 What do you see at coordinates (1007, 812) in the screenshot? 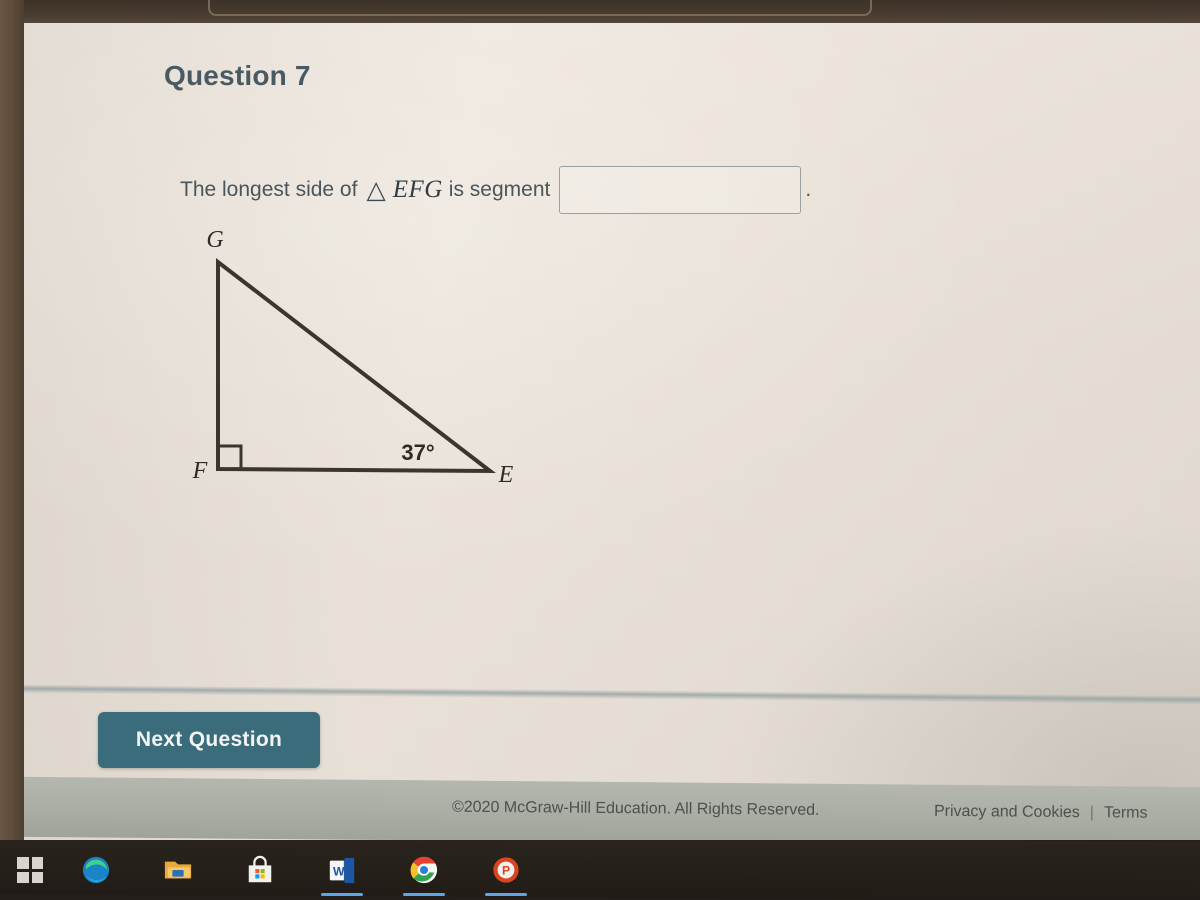
I see `privacy-and-cookies-link: Privacy and Cookies` at bounding box center [1007, 812].